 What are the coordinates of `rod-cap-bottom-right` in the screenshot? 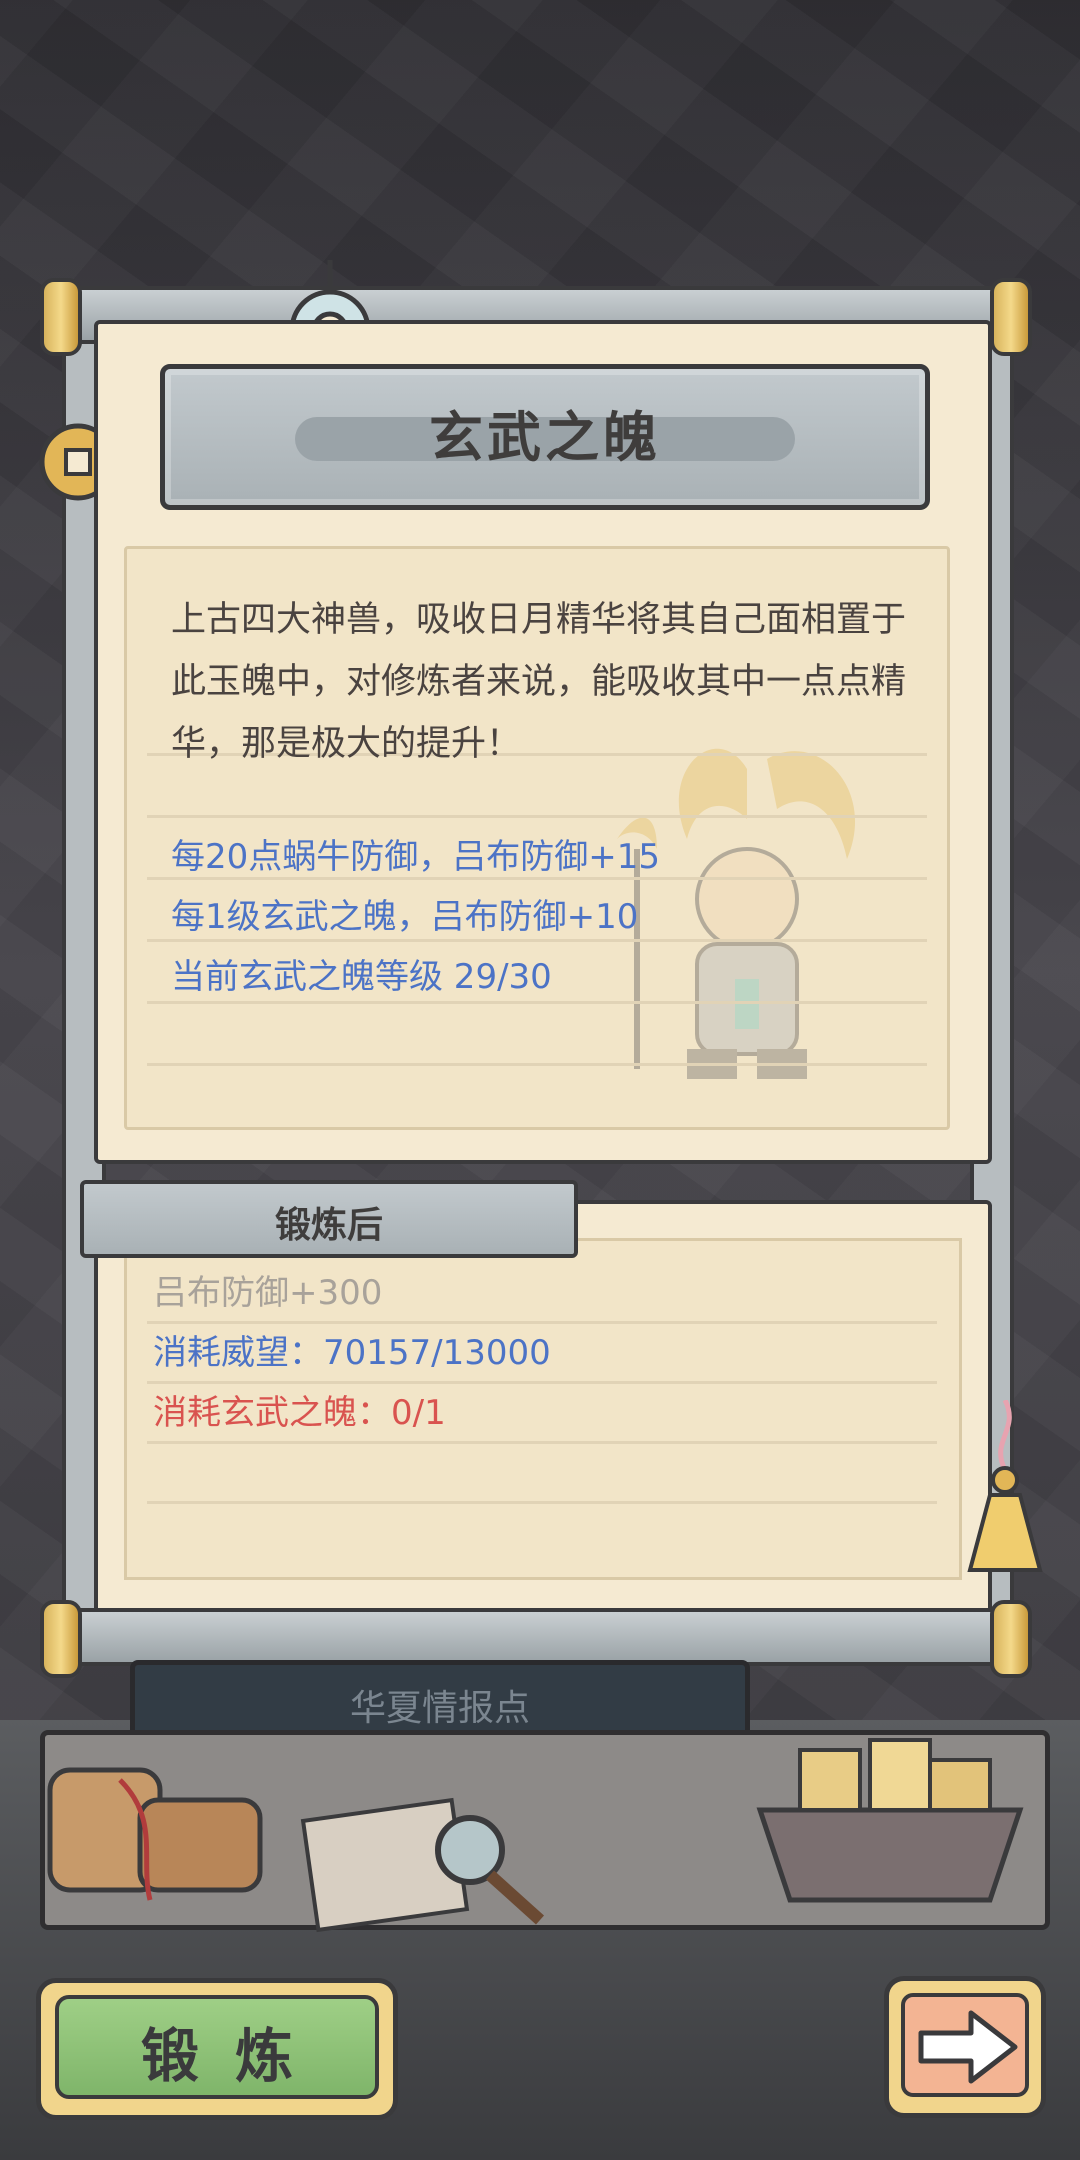 It's located at (1011, 1639).